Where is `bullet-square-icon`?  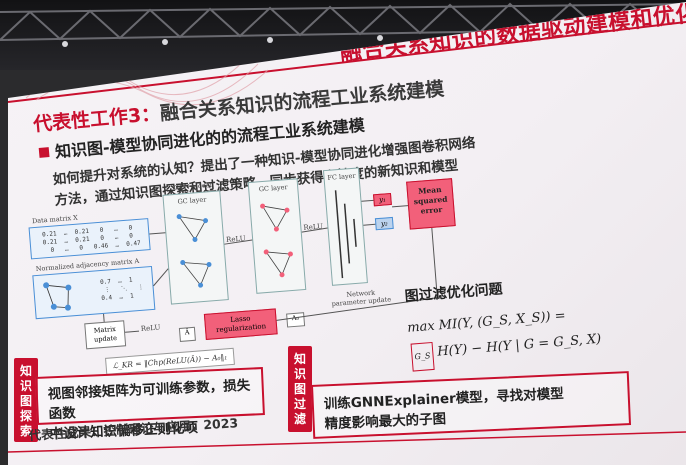
bullet-square-icon is located at coordinates (44, 152).